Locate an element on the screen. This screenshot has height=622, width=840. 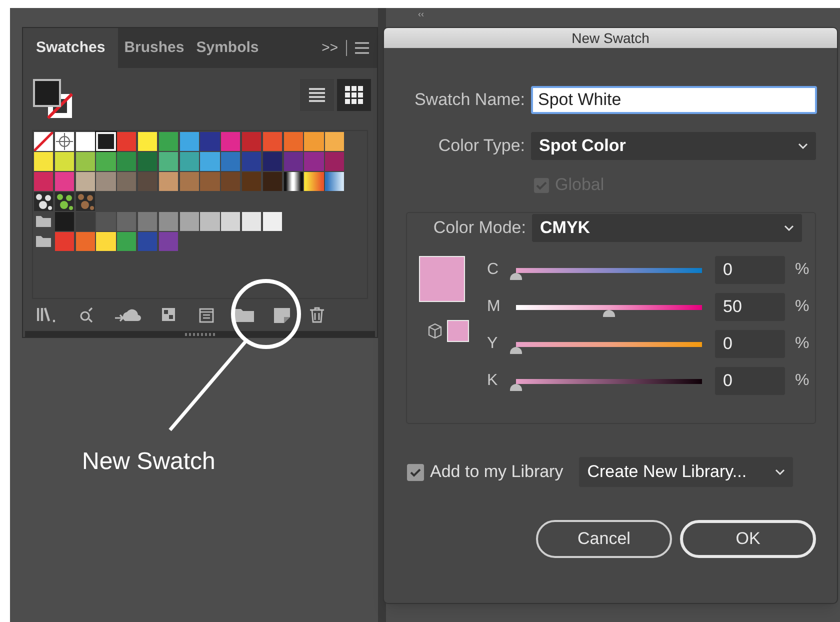
channel-value-field: 50 is located at coordinates (750, 307).